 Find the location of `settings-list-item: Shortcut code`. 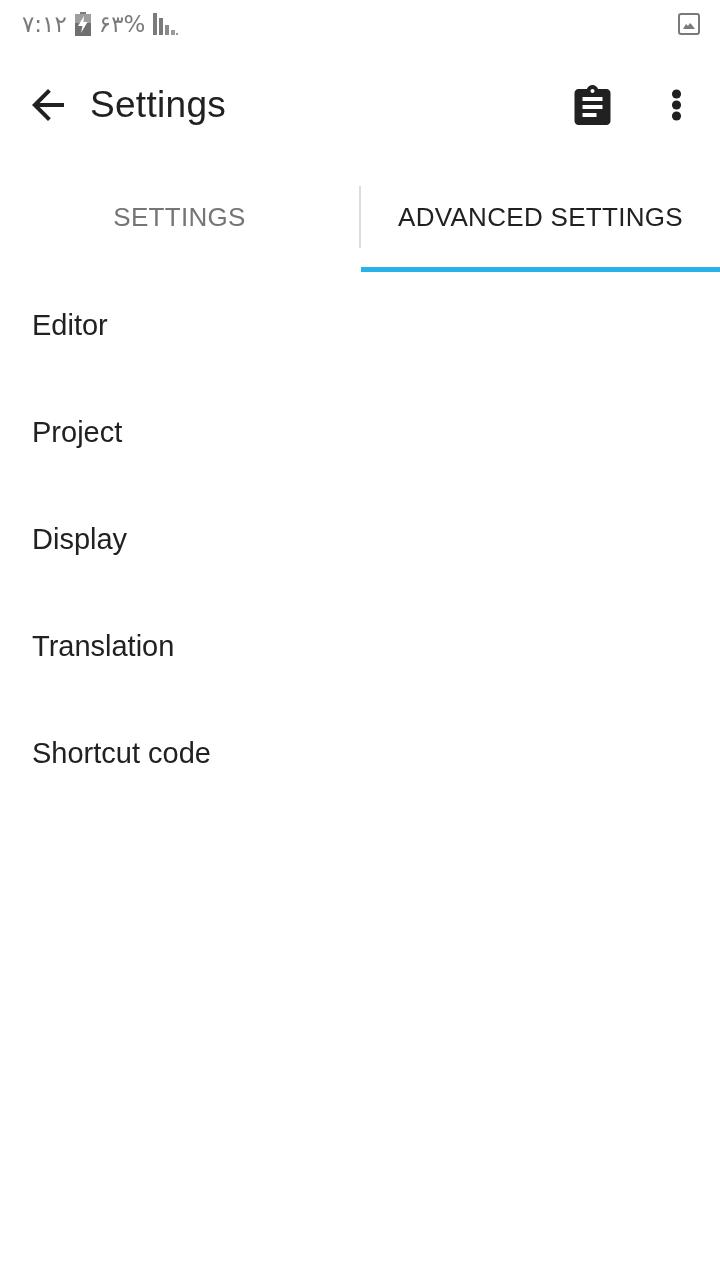

settings-list-item: Shortcut code is located at coordinates (360, 753).